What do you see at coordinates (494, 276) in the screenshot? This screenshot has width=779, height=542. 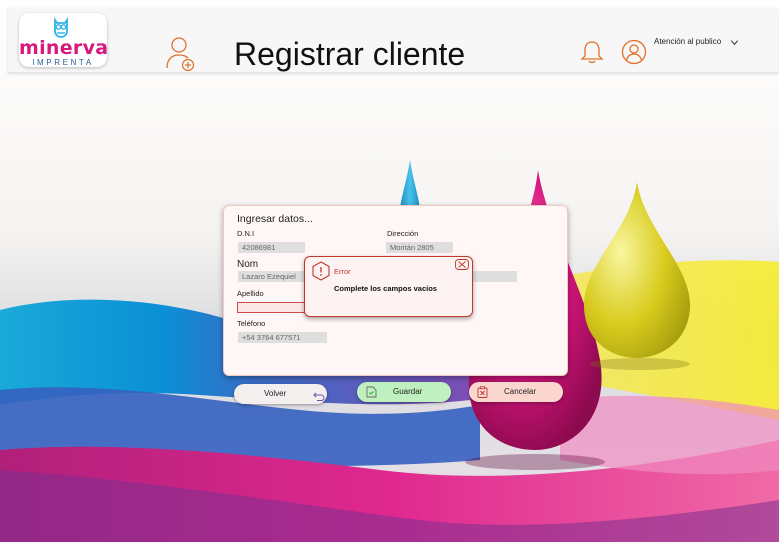 I see `secondary-field` at bounding box center [494, 276].